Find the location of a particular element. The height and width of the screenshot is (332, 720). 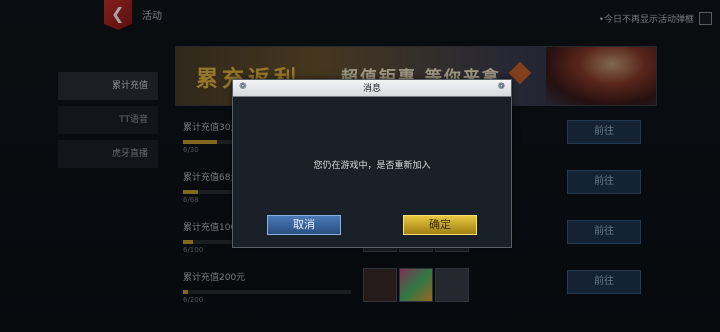

dialog-header: ❁ 消息 ❁ is located at coordinates (372, 88).